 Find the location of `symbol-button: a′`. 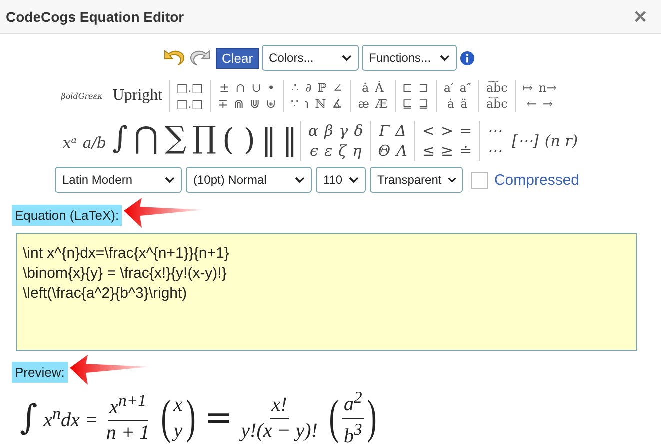

symbol-button: a′ is located at coordinates (448, 88).